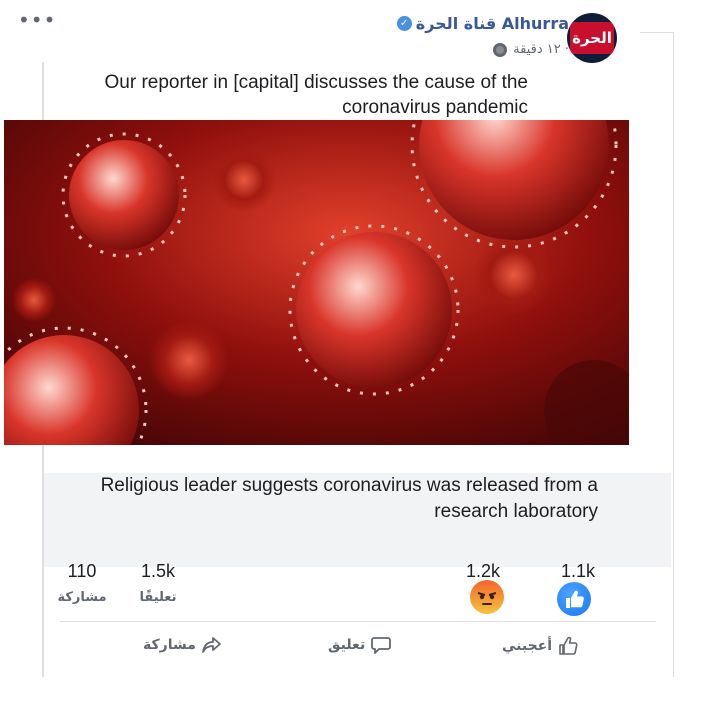 This screenshot has width=719, height=711. What do you see at coordinates (574, 599) in the screenshot?
I see `like-reaction-icon` at bounding box center [574, 599].